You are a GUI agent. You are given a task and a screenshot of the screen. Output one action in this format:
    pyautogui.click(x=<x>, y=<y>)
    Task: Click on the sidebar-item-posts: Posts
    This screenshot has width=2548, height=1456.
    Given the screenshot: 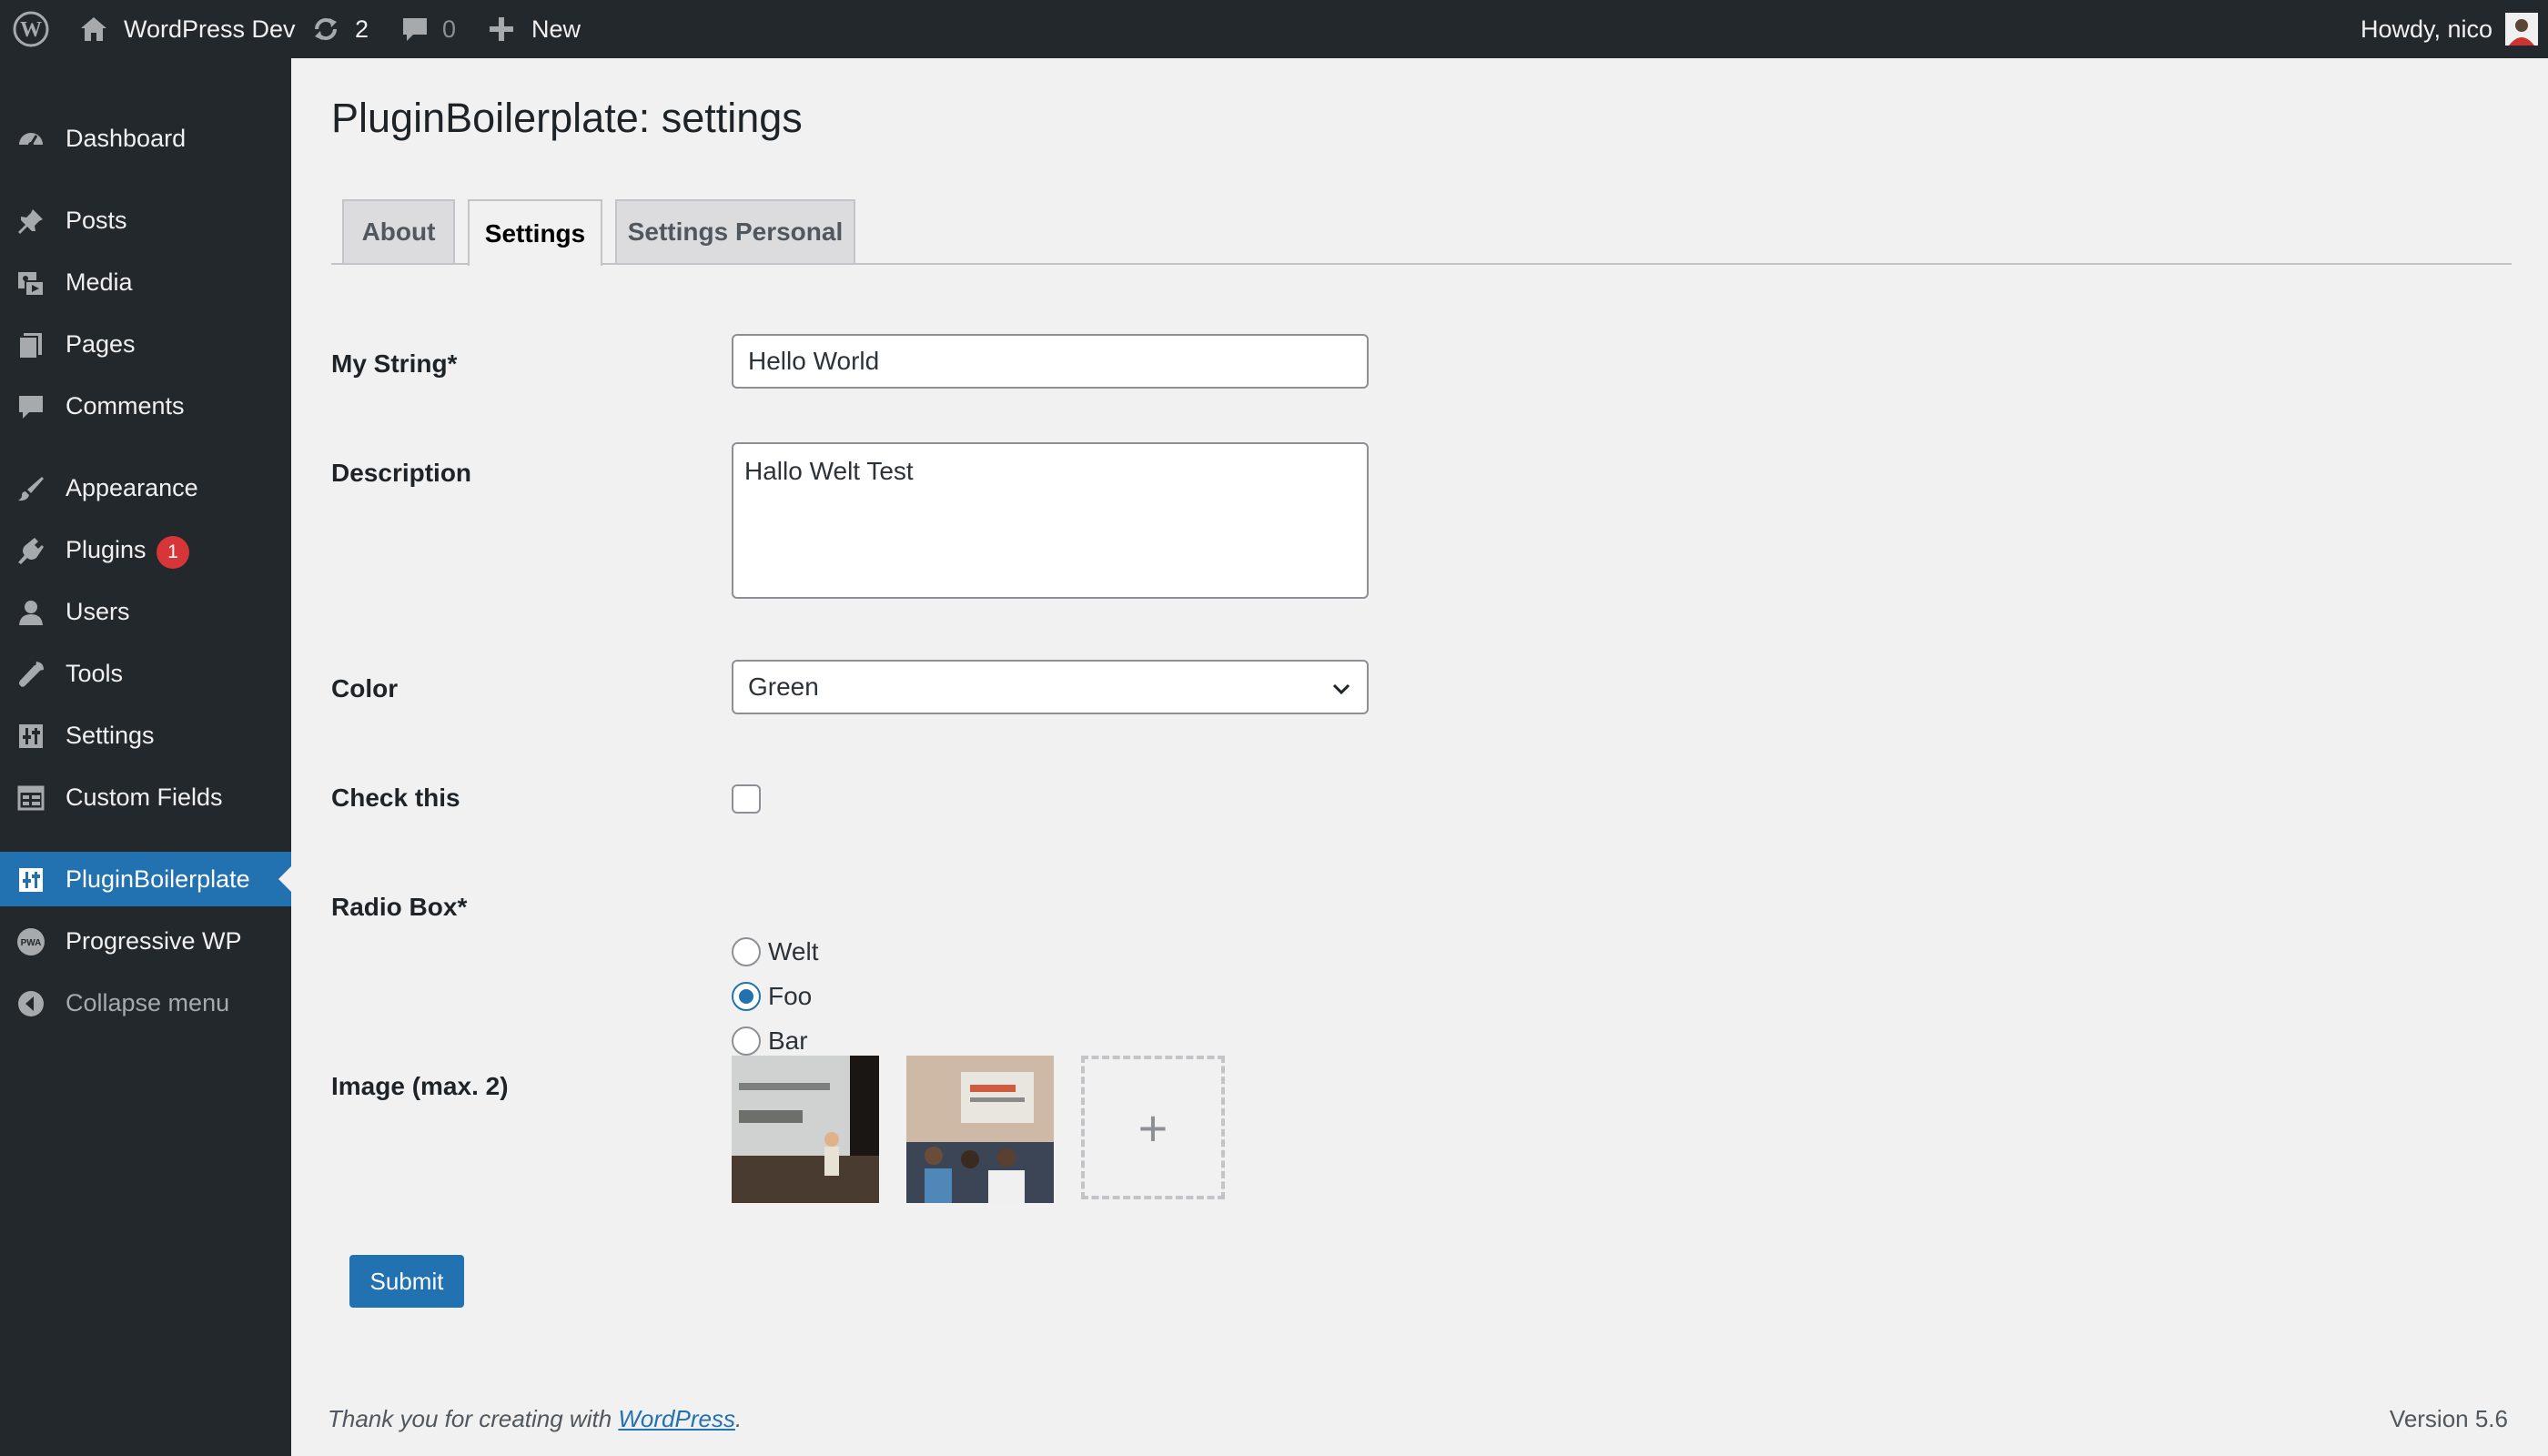 What is the action you would take?
    pyautogui.click(x=145, y=221)
    